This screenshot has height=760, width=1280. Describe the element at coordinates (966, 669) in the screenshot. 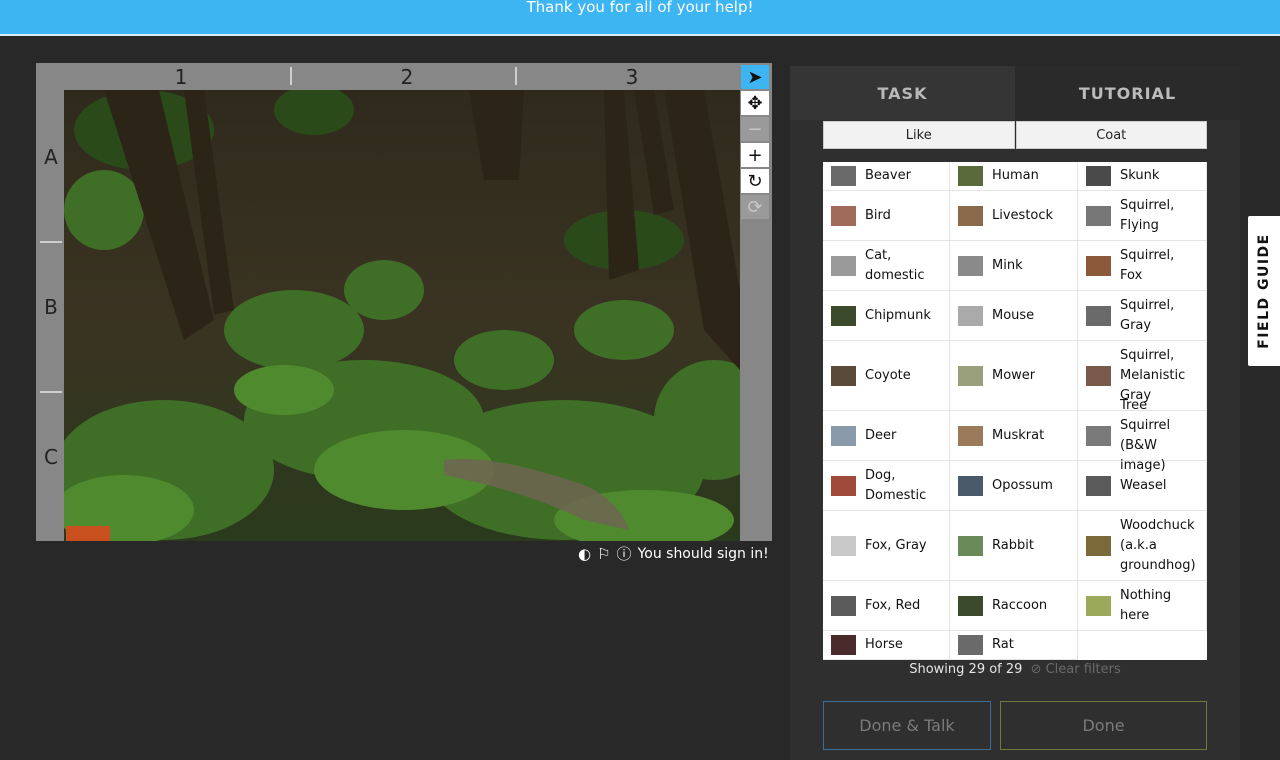

I see `showing-count: Showing 29 of 29` at that location.